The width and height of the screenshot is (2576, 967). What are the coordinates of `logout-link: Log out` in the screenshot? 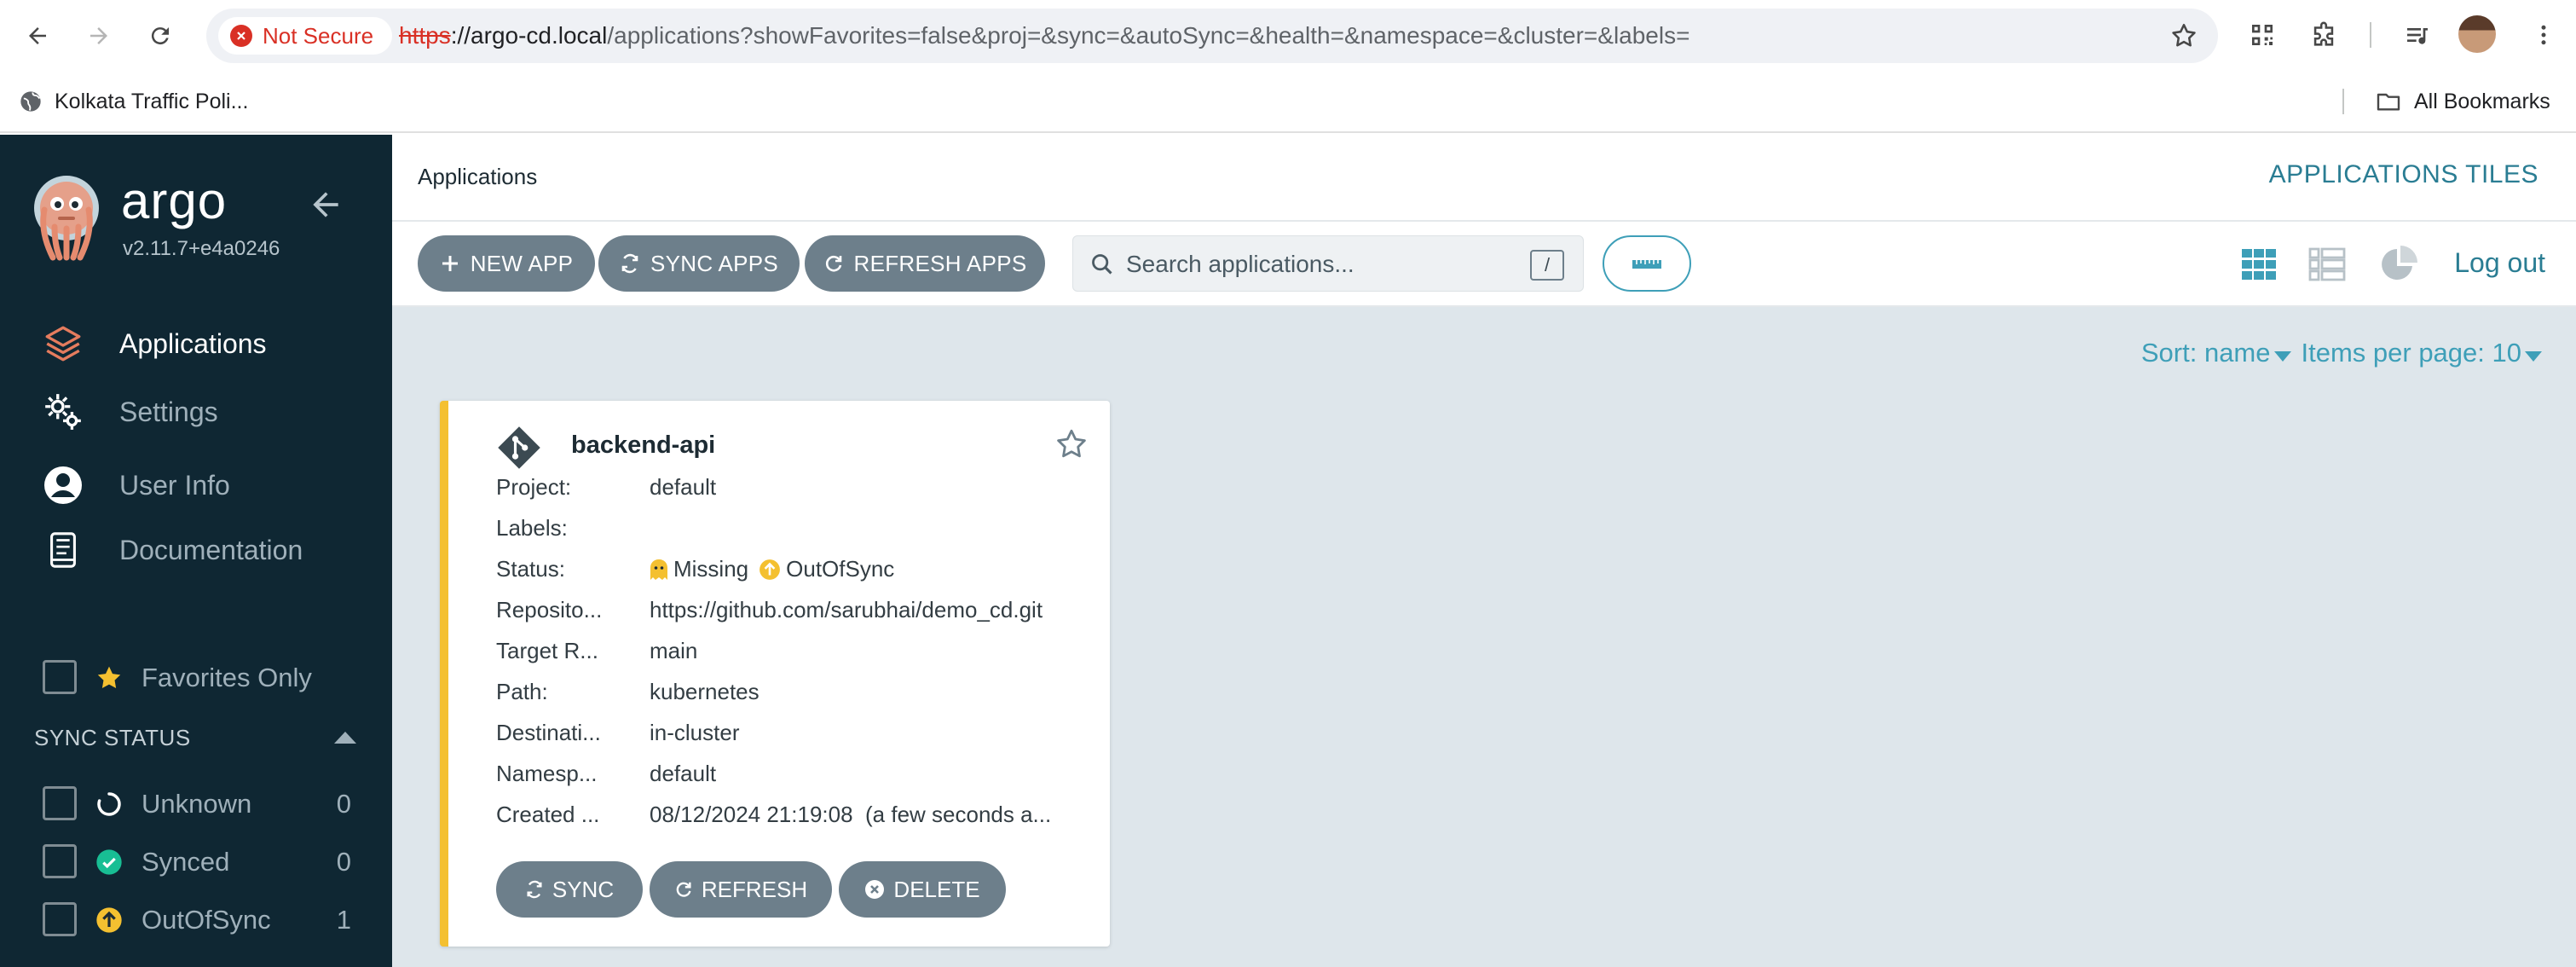 It's located at (2499, 263).